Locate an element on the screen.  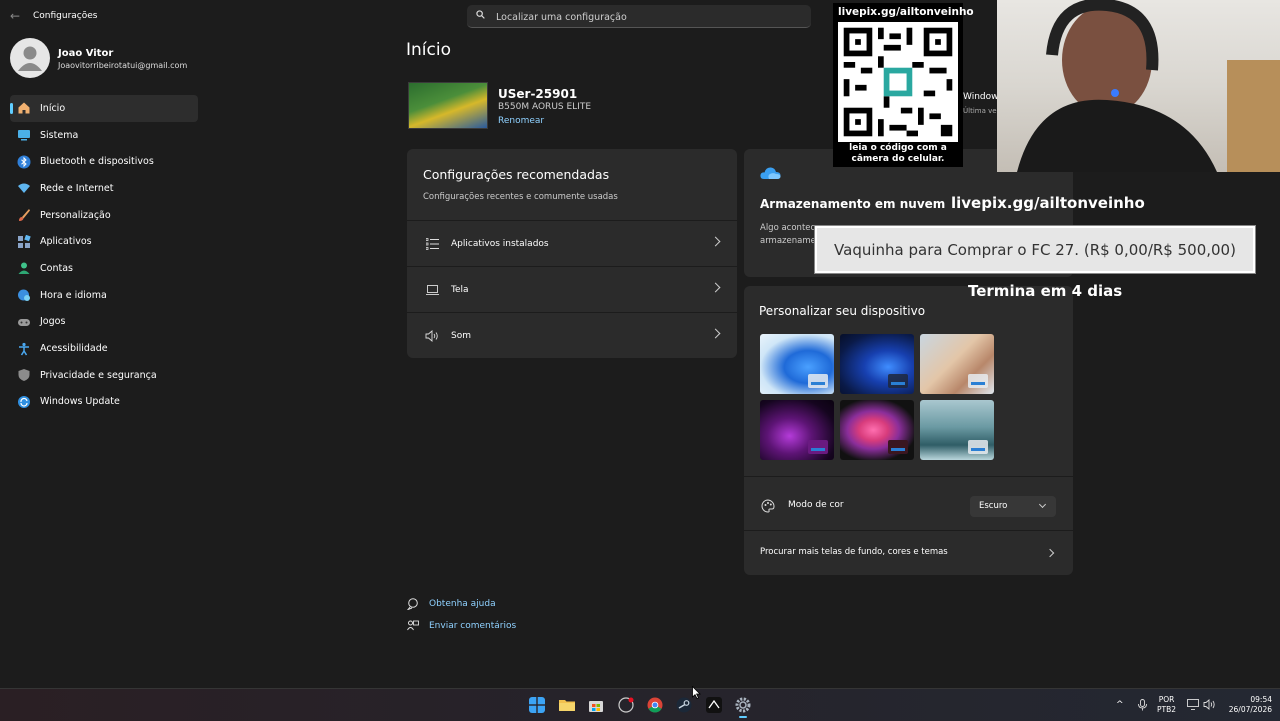
laptop-icon is located at coordinates (432, 289).